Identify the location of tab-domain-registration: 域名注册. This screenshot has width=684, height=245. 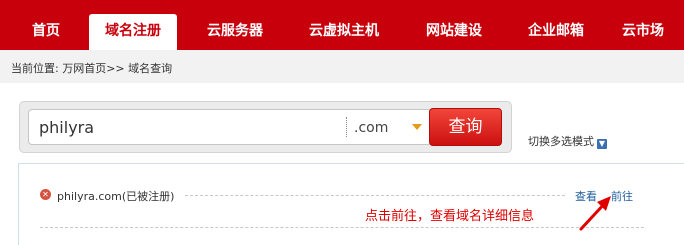
(133, 32).